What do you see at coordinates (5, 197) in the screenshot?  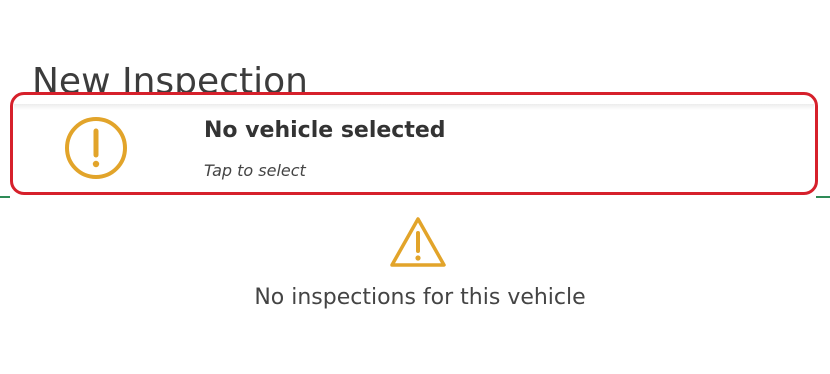 I see `divider-left` at bounding box center [5, 197].